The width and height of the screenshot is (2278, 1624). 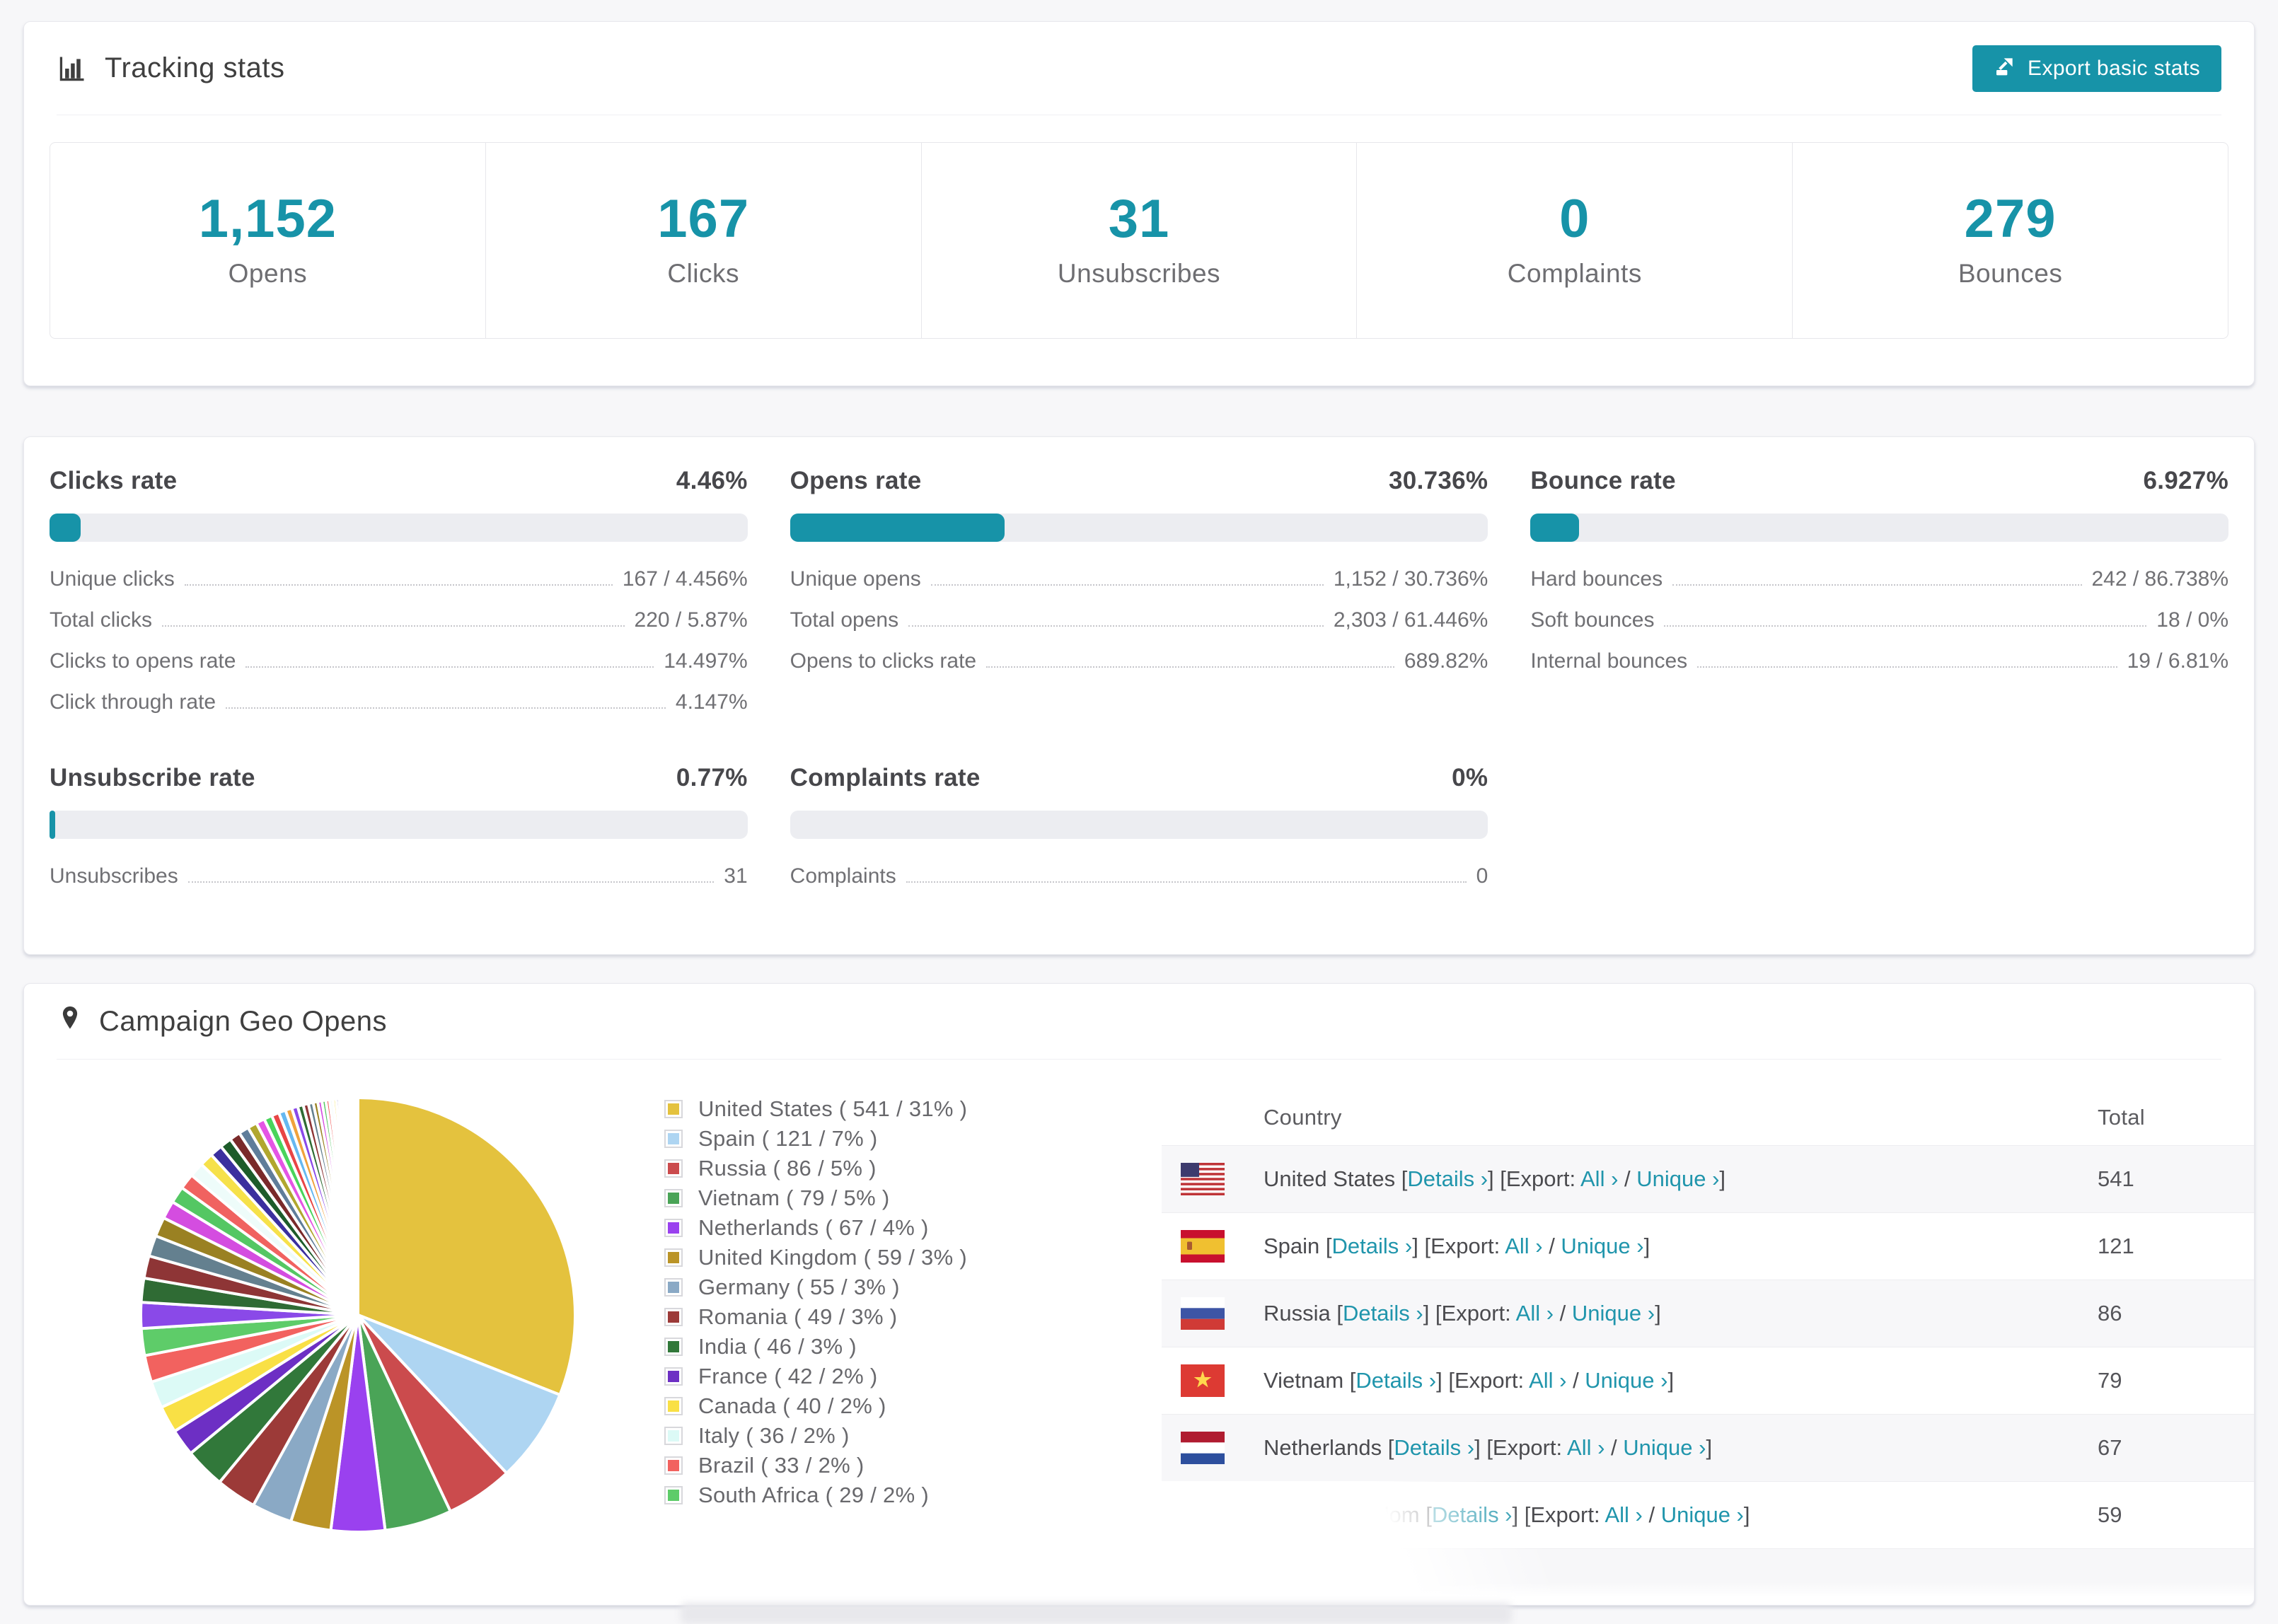 What do you see at coordinates (2116, 1246) in the screenshot?
I see `total-cell: 121` at bounding box center [2116, 1246].